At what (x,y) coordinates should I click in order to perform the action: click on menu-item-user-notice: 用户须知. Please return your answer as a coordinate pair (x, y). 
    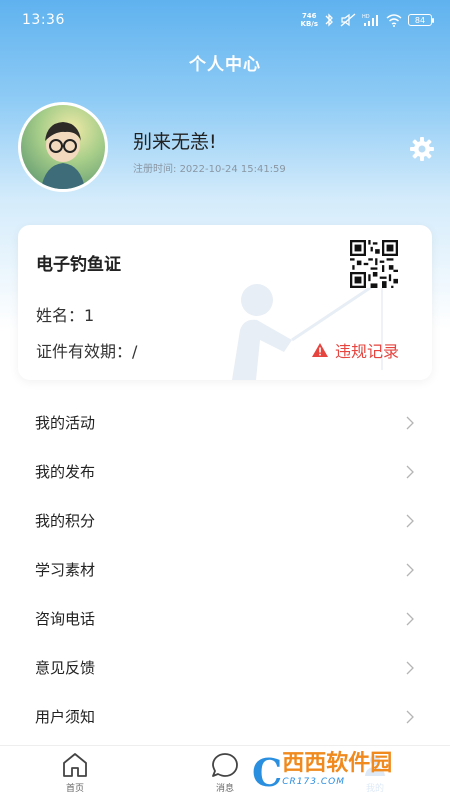
    Looking at the image, I should click on (225, 716).